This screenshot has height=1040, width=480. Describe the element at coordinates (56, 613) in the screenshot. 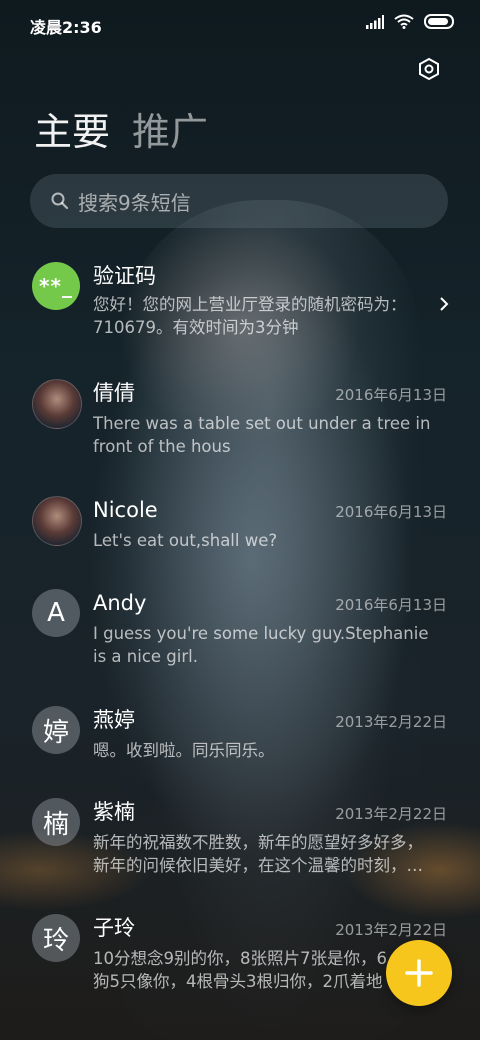

I see `avatar: A` at that location.